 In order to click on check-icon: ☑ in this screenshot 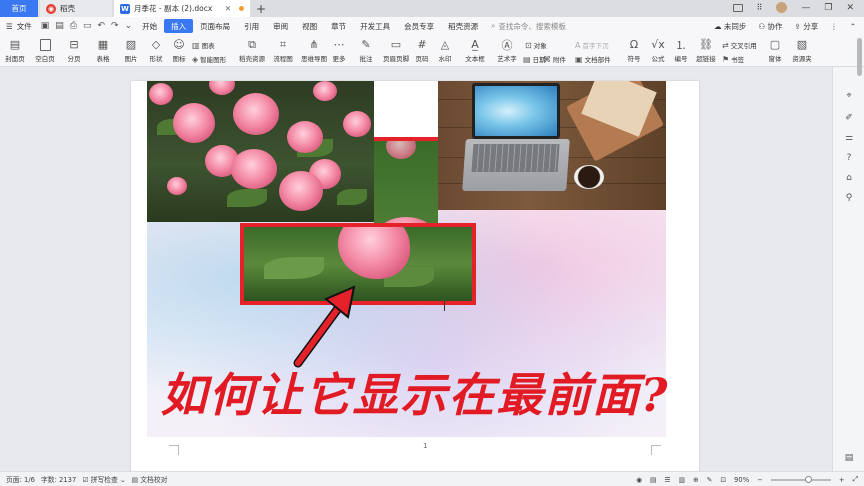, I will do `click(85, 480)`.